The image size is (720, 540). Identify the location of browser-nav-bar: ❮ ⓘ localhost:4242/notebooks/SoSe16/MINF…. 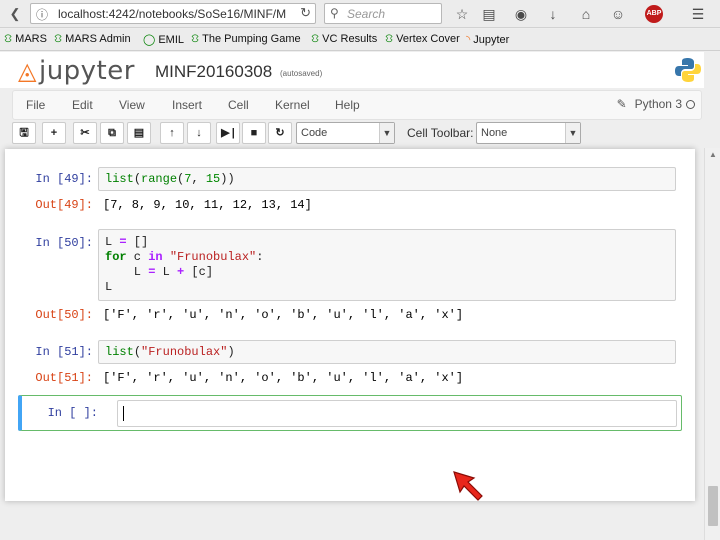
(360, 14).